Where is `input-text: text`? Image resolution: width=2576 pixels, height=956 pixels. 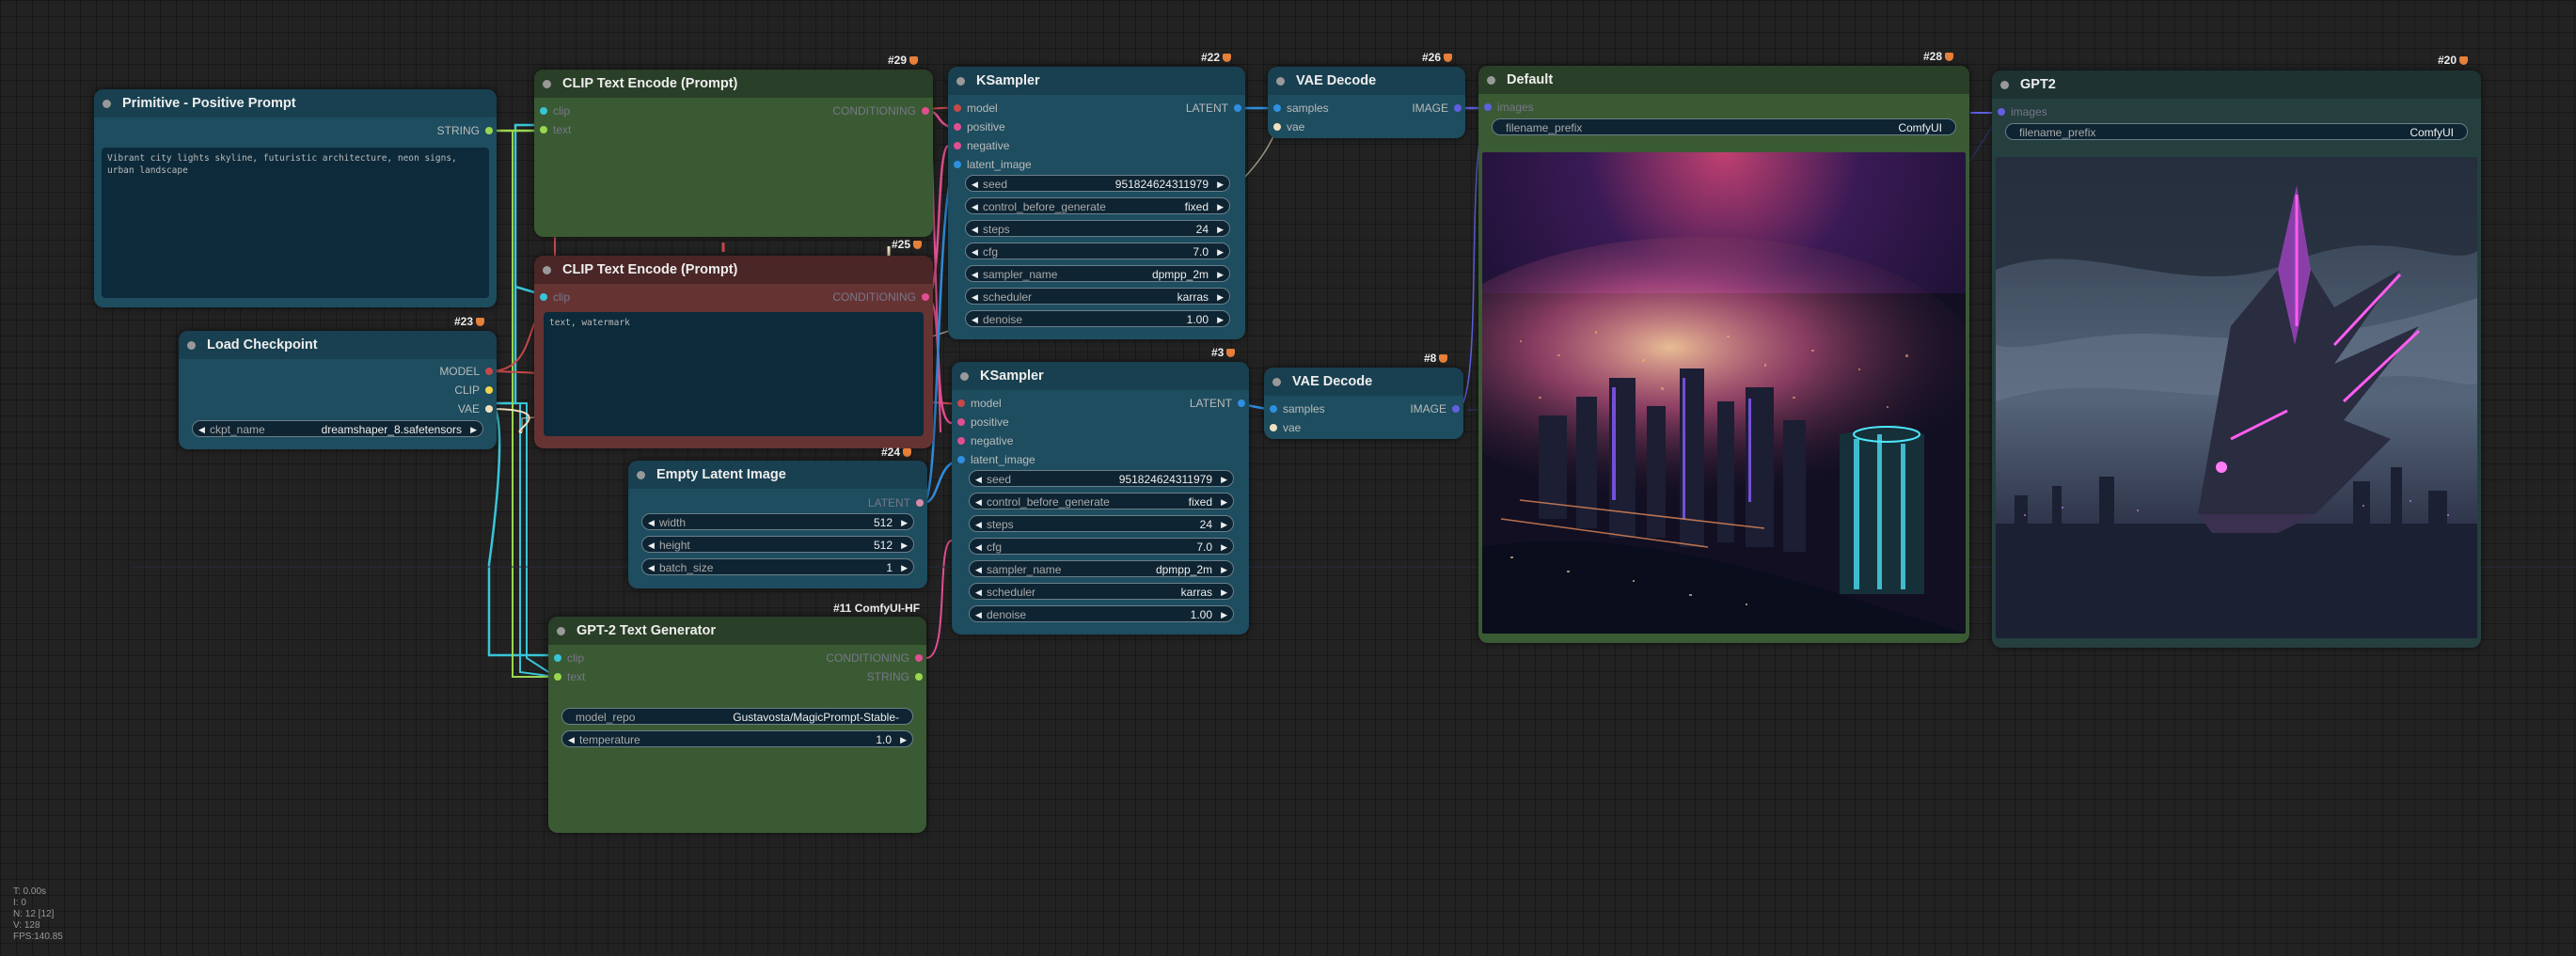 input-text: text is located at coordinates (569, 676).